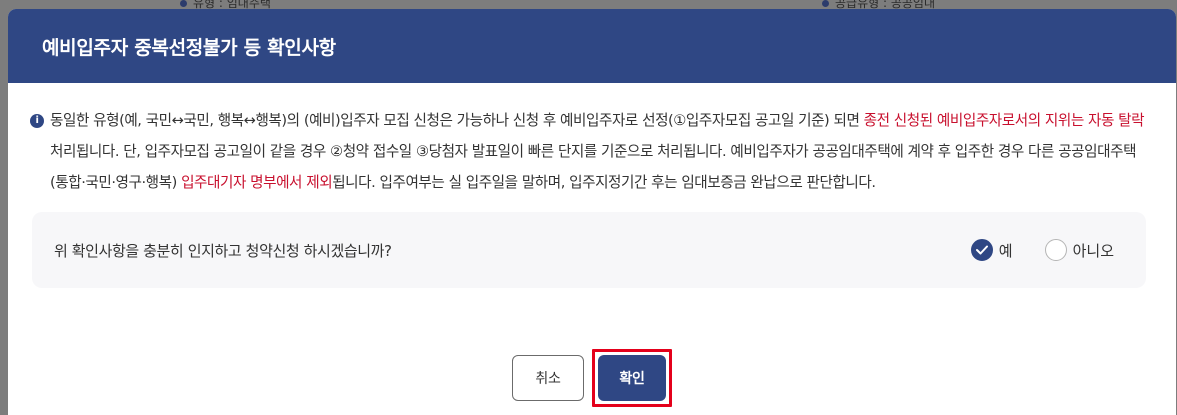  What do you see at coordinates (223, 250) in the screenshot?
I see `confirm-question: 위 확인사항을 충분히 인지하고 청약신청 하시겠습니까?` at bounding box center [223, 250].